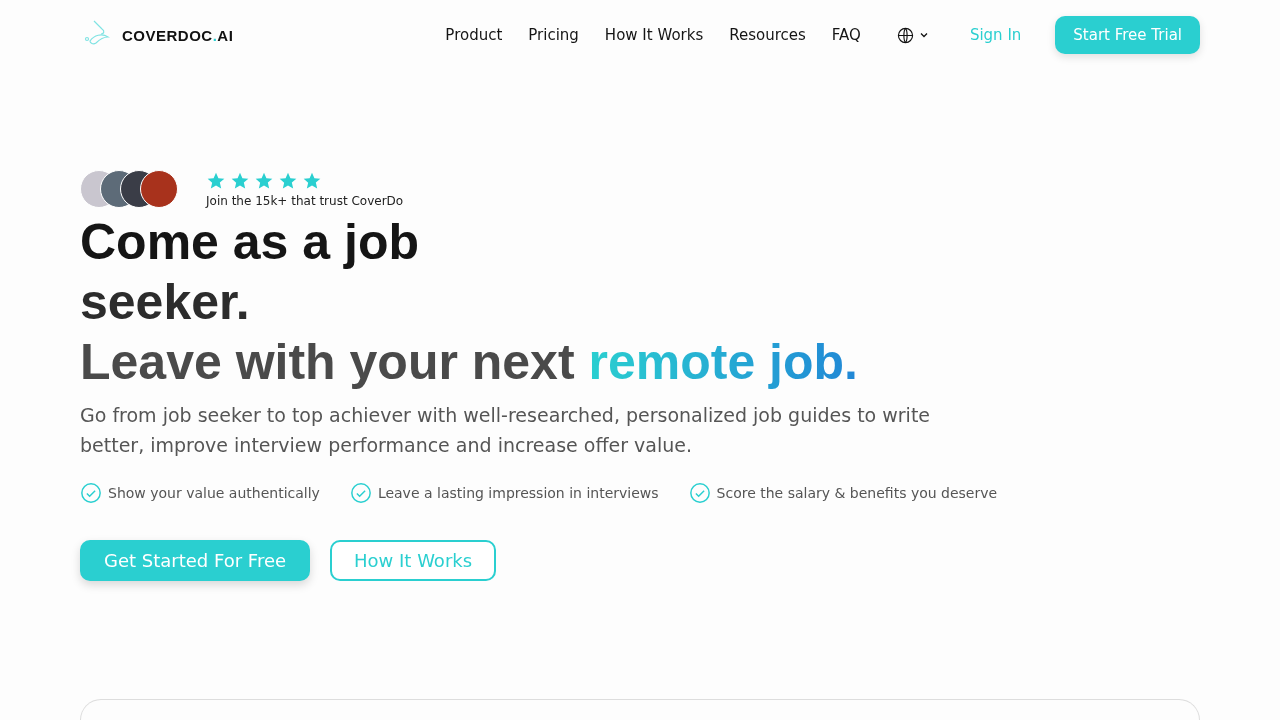  Describe the element at coordinates (905, 35) in the screenshot. I see `globe-icon` at that location.